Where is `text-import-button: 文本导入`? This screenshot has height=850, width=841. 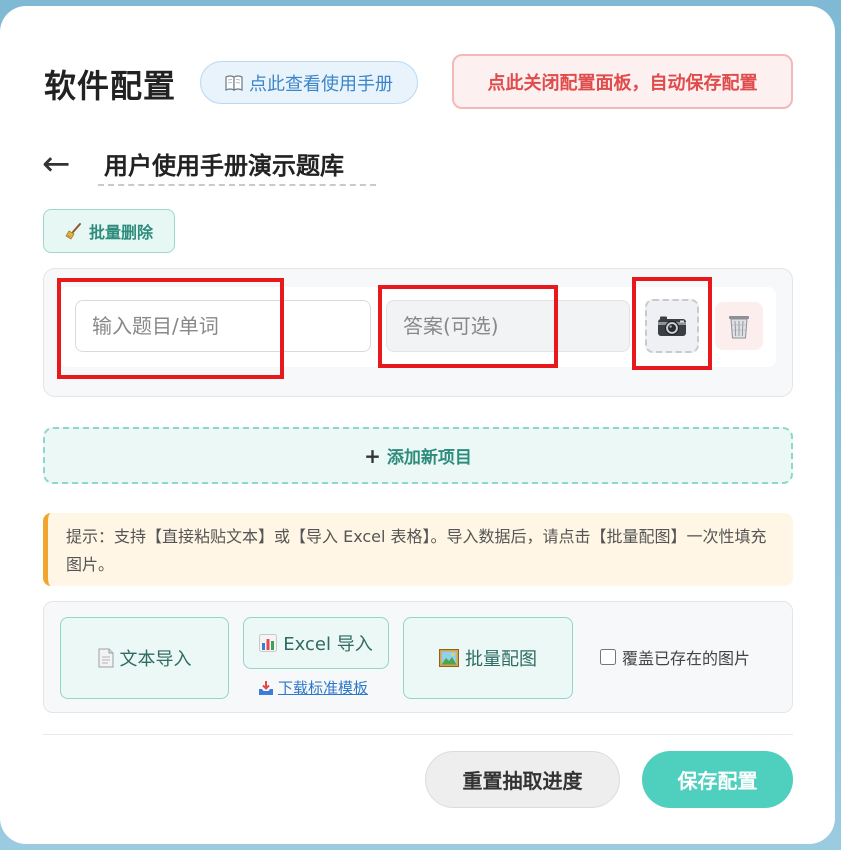
text-import-button: 文本导入 is located at coordinates (144, 658).